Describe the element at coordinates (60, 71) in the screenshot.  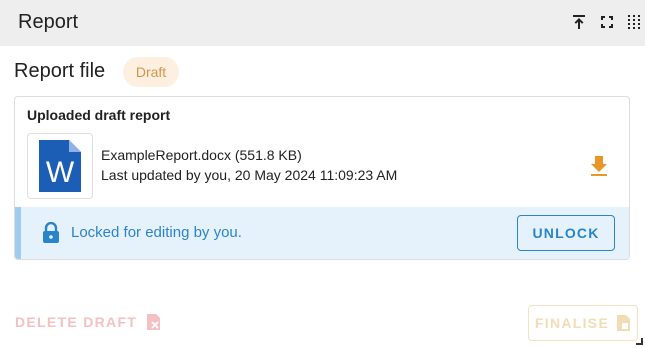
I see `page-title: Report file` at that location.